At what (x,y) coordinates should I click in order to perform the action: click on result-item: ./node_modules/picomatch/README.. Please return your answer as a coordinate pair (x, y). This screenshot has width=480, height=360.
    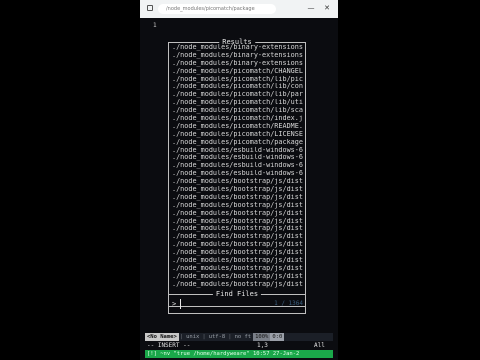
    Looking at the image, I should click on (238, 127).